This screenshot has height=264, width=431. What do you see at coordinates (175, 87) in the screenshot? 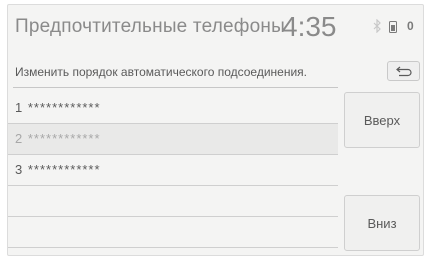
I see `divider` at bounding box center [175, 87].